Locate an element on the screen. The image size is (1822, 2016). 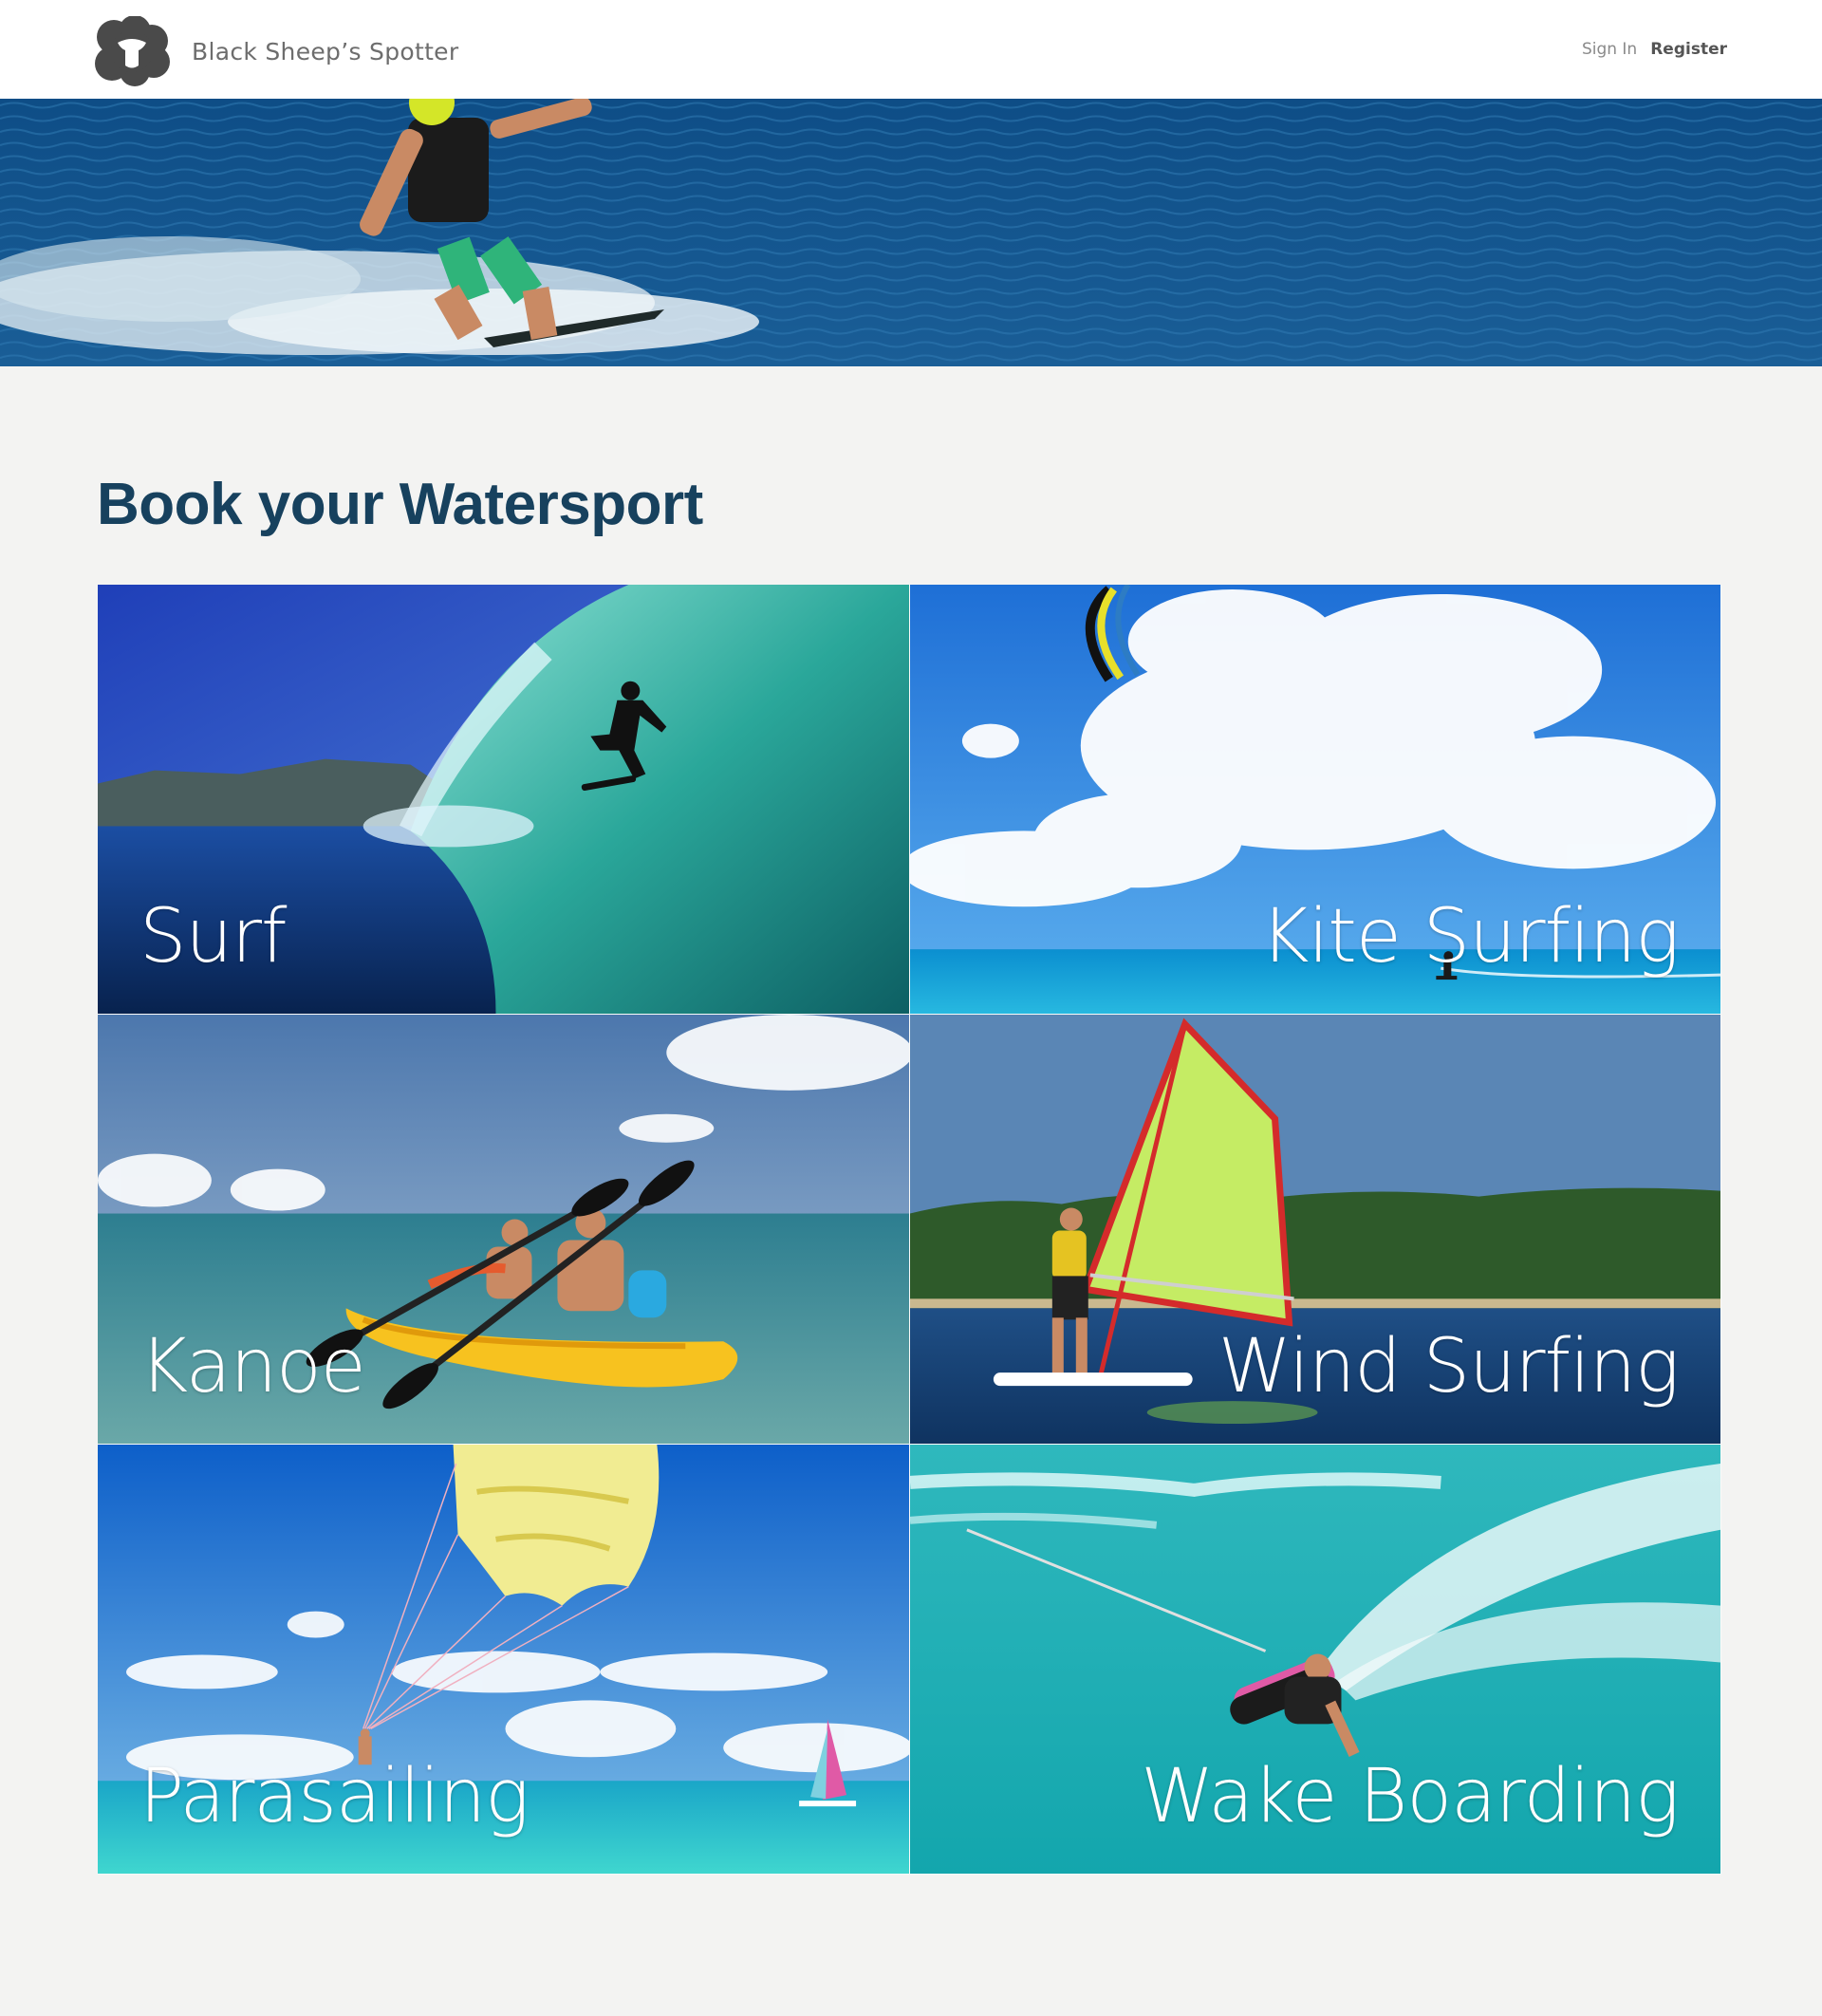
sport-label: Wind Surfing is located at coordinates (1449, 1366).